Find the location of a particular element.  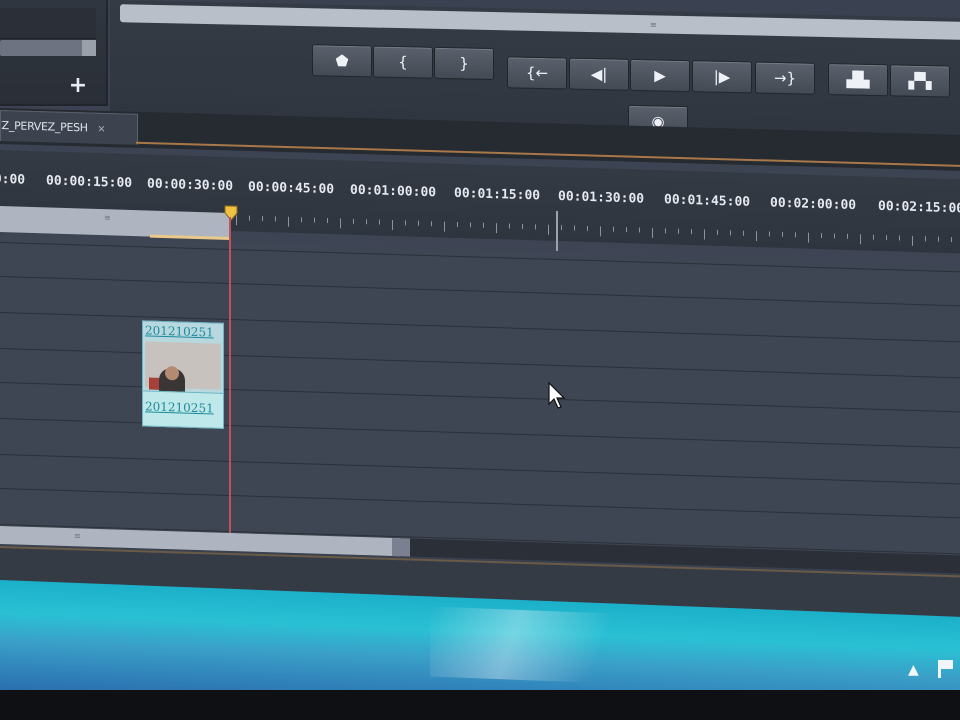

mark-in-button: { is located at coordinates (403, 62).